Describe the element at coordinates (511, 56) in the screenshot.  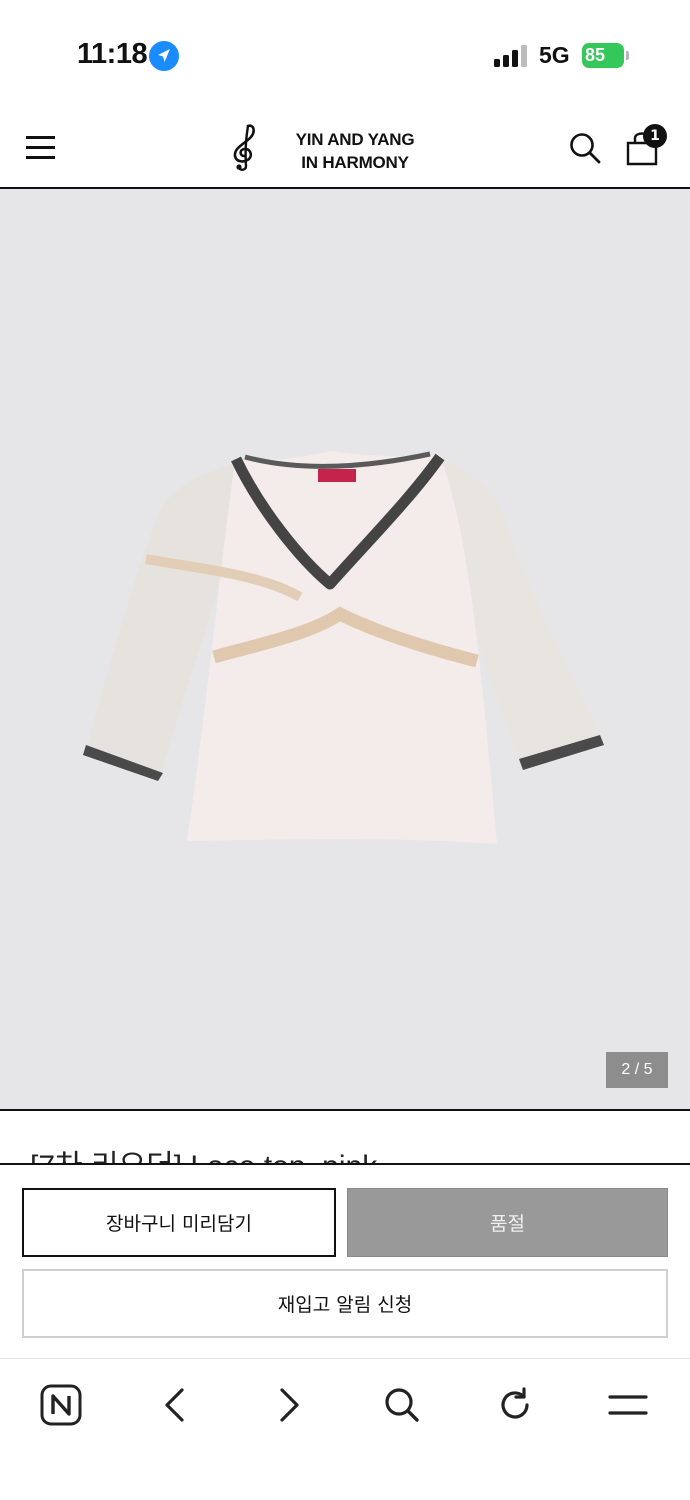
I see `signal-icon` at that location.